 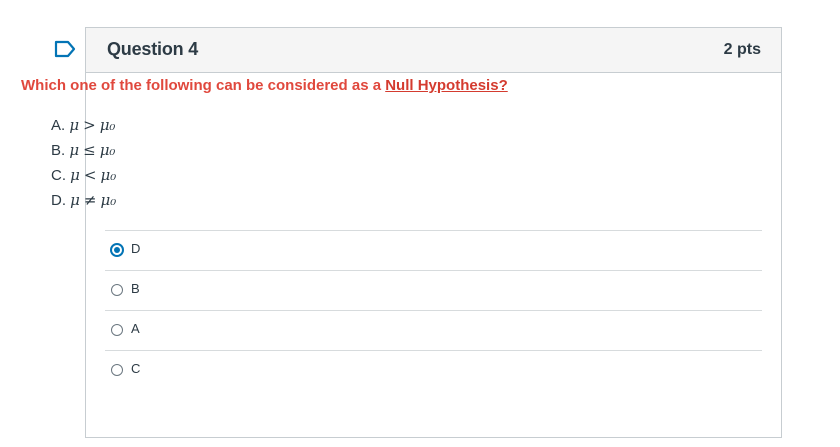 What do you see at coordinates (89, 150) in the screenshot?
I see `statement-operator: ≤` at bounding box center [89, 150].